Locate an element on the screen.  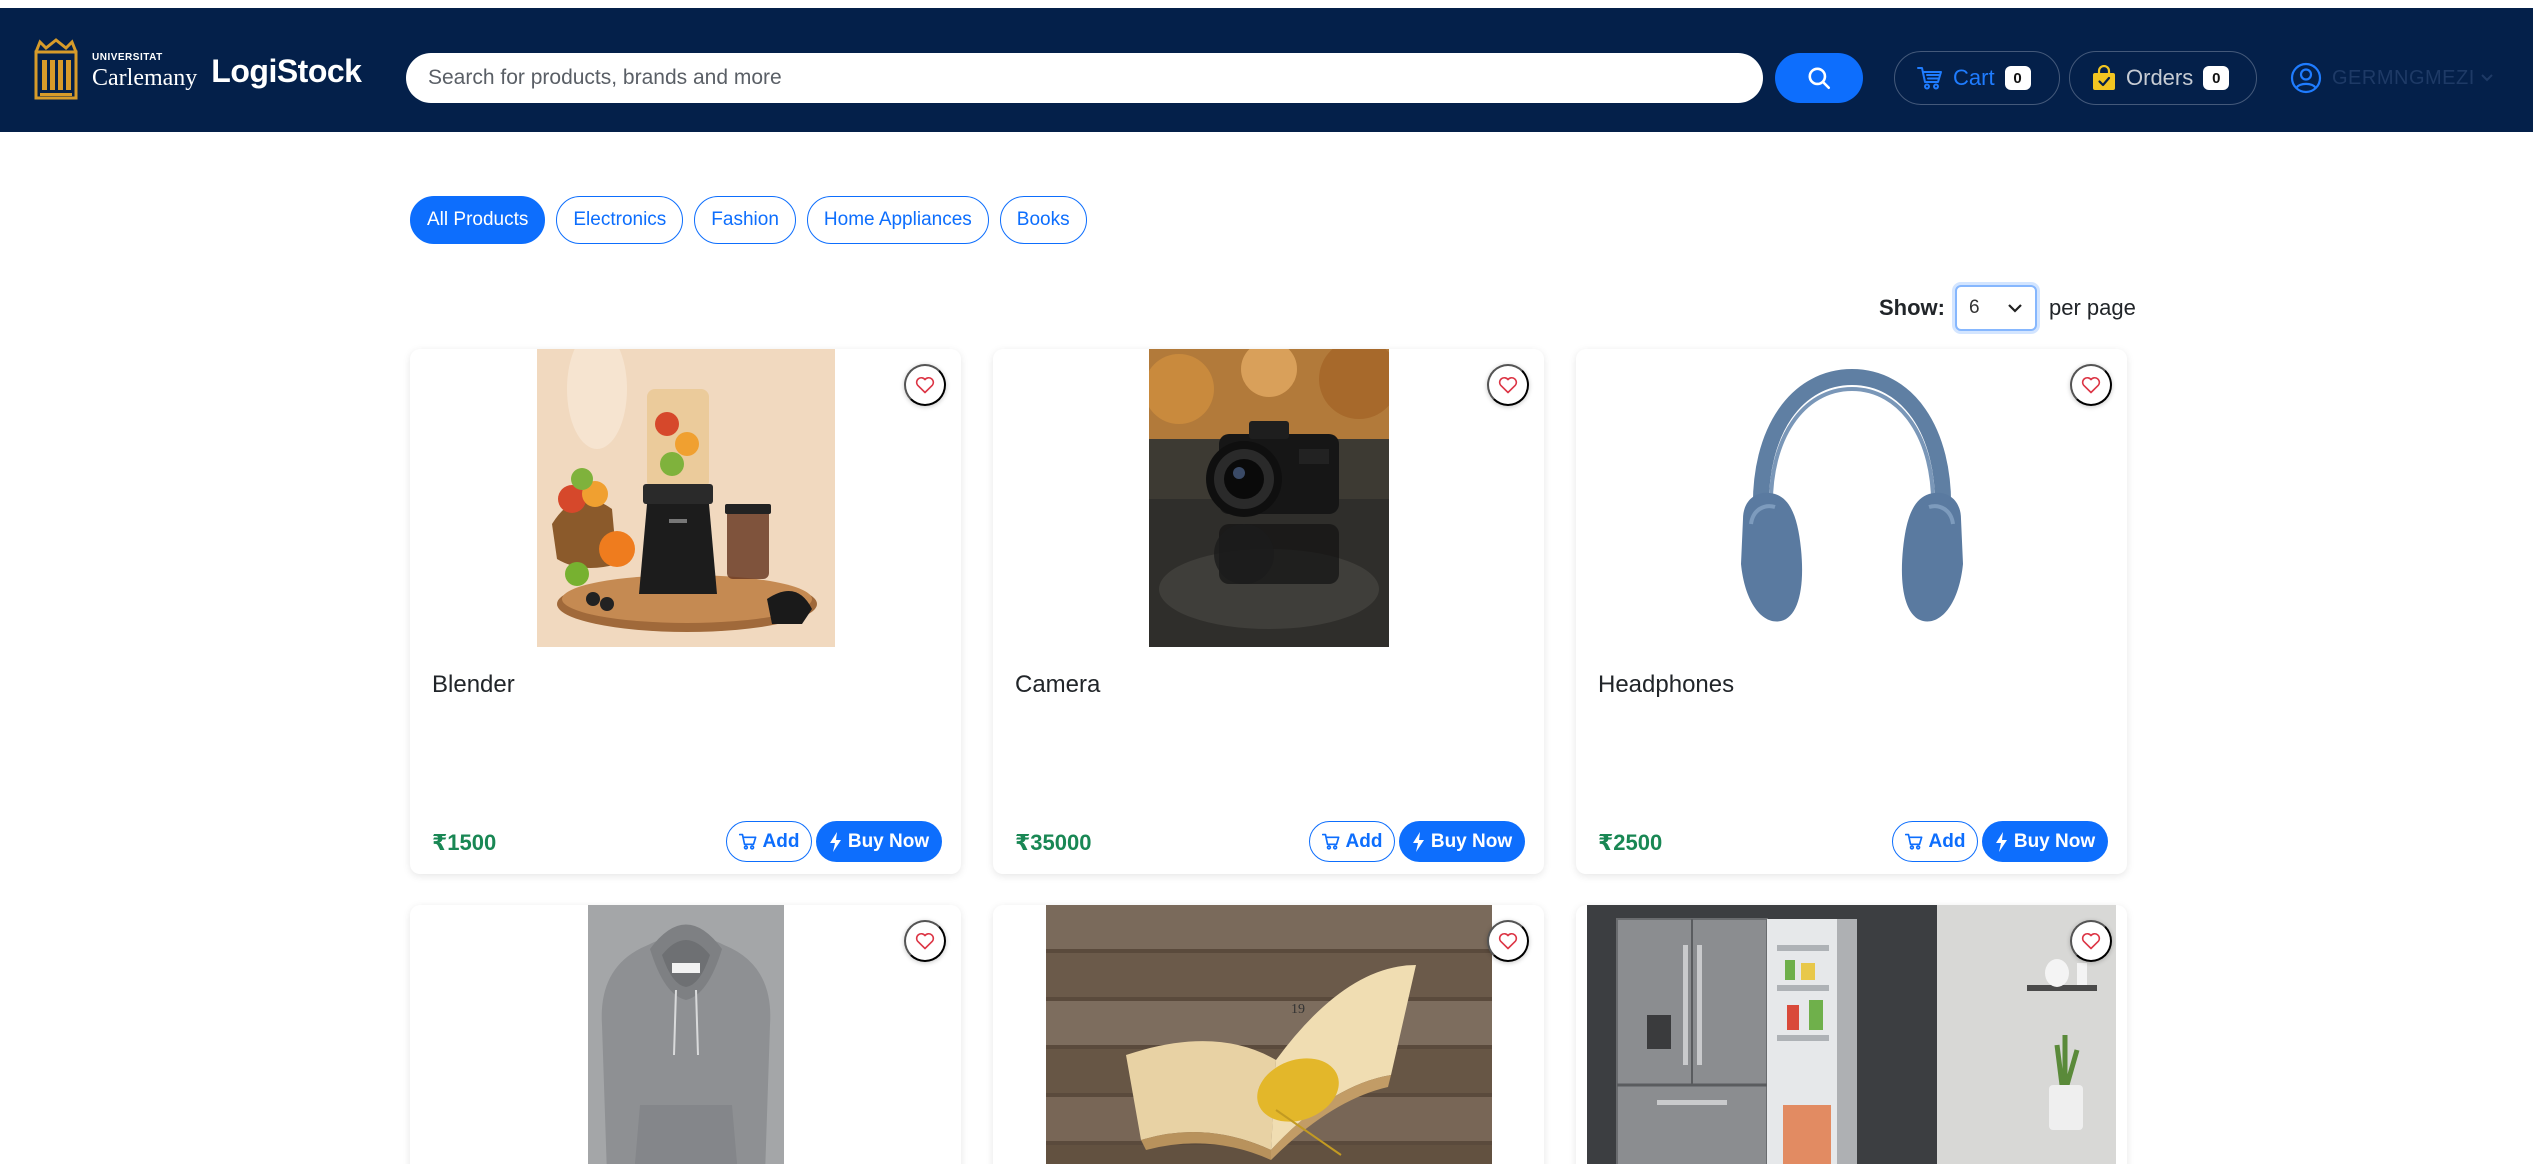
show-label: Show: is located at coordinates (1912, 307).